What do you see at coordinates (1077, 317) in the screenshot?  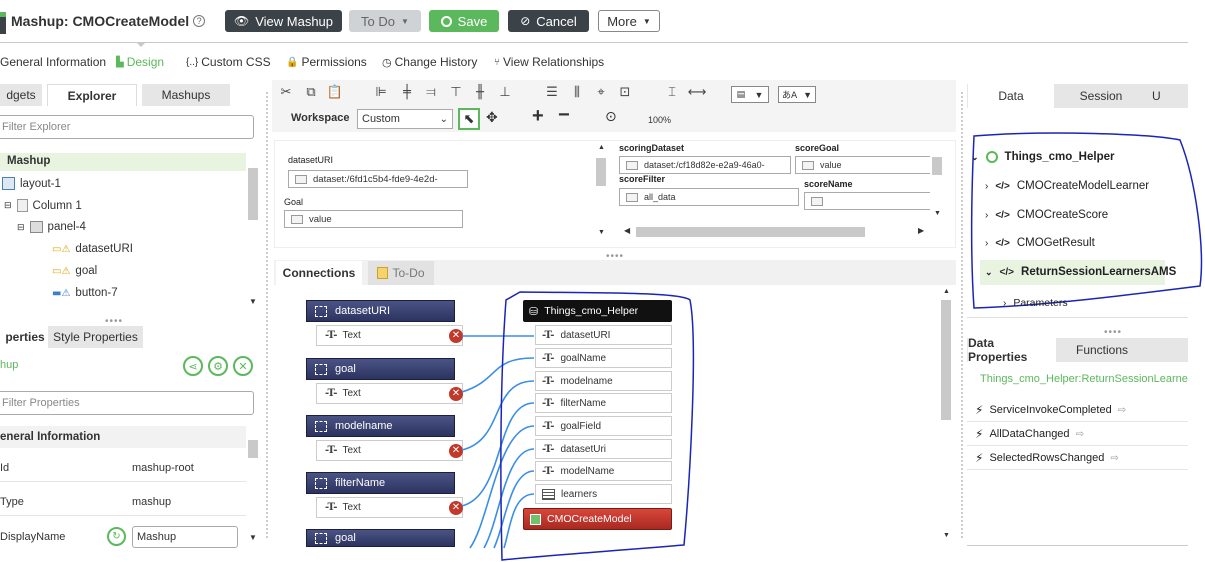 I see `right-divider` at bounding box center [1077, 317].